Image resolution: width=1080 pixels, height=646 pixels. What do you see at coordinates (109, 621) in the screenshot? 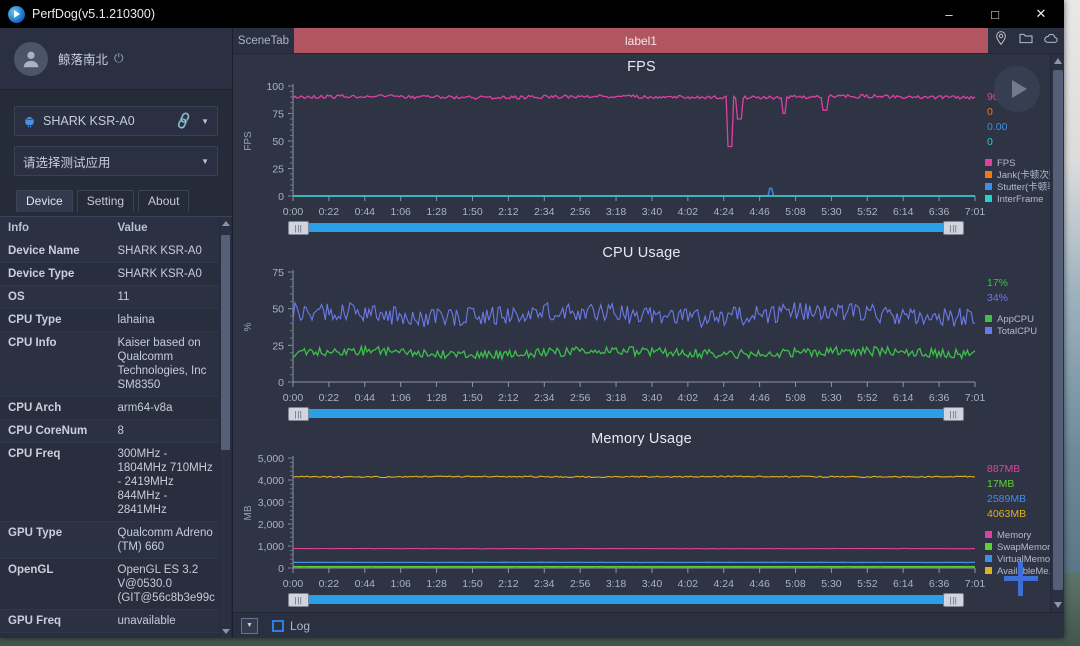
I see `table-row: GPU Freq unavailable` at bounding box center [109, 621].